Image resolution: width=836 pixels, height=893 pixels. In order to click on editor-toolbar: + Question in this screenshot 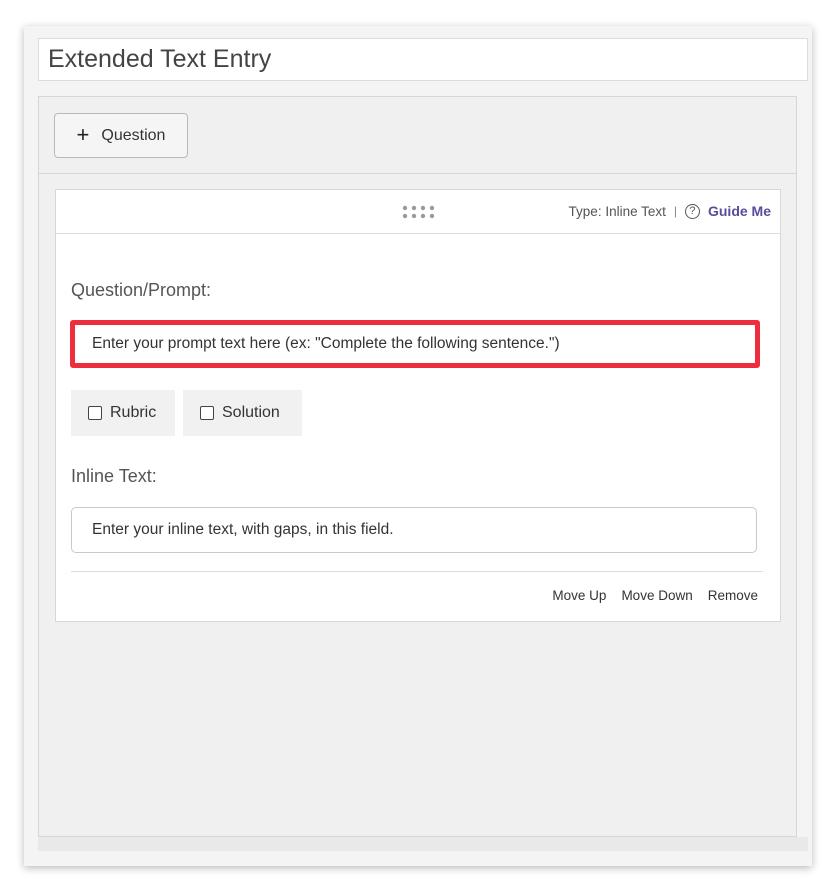, I will do `click(417, 135)`.